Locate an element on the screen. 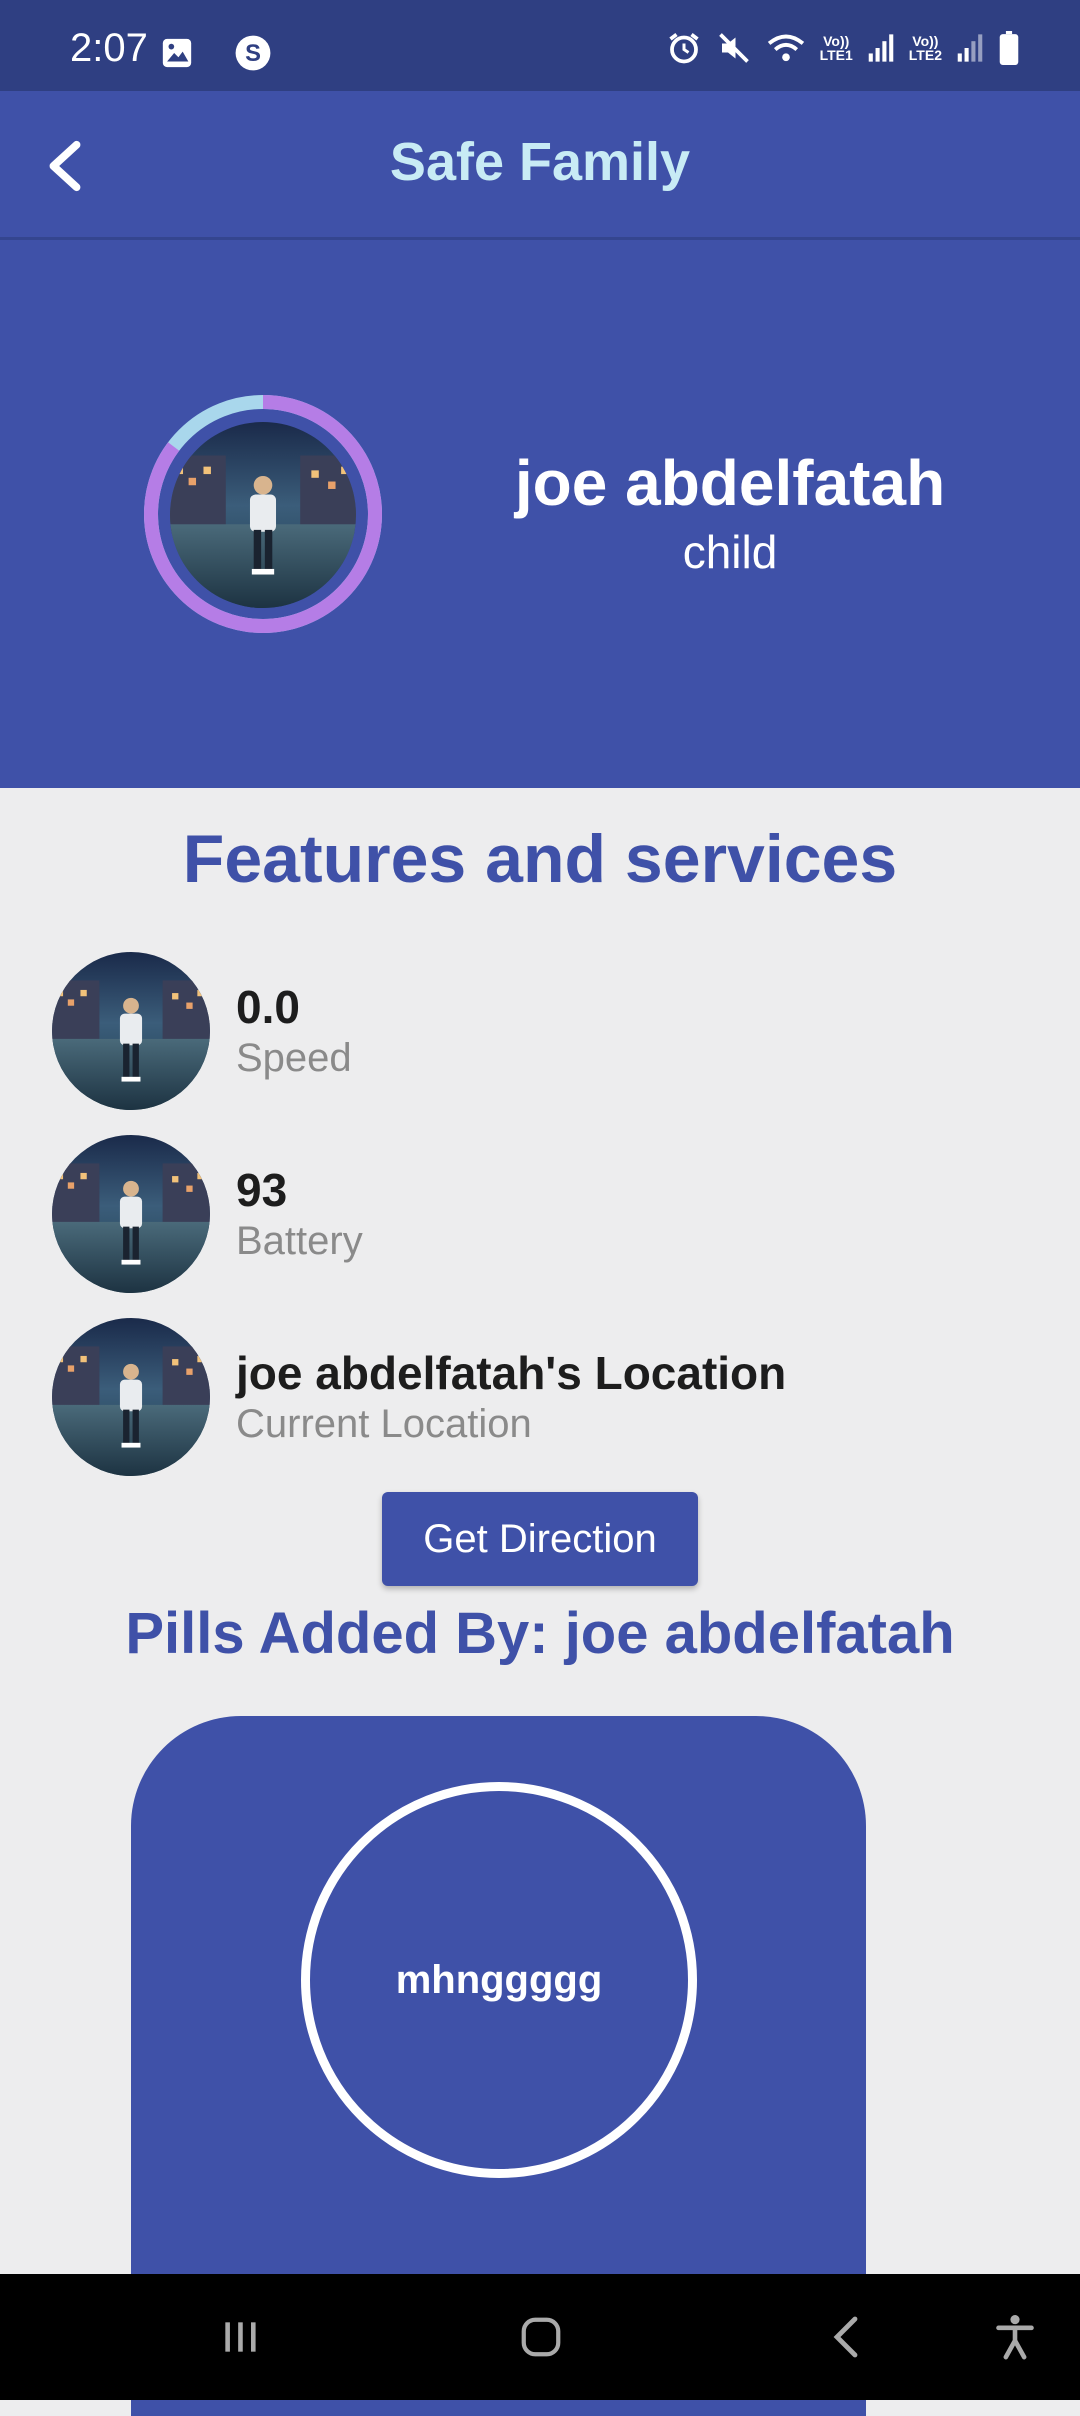  system-nav-bar is located at coordinates (540, 2337).